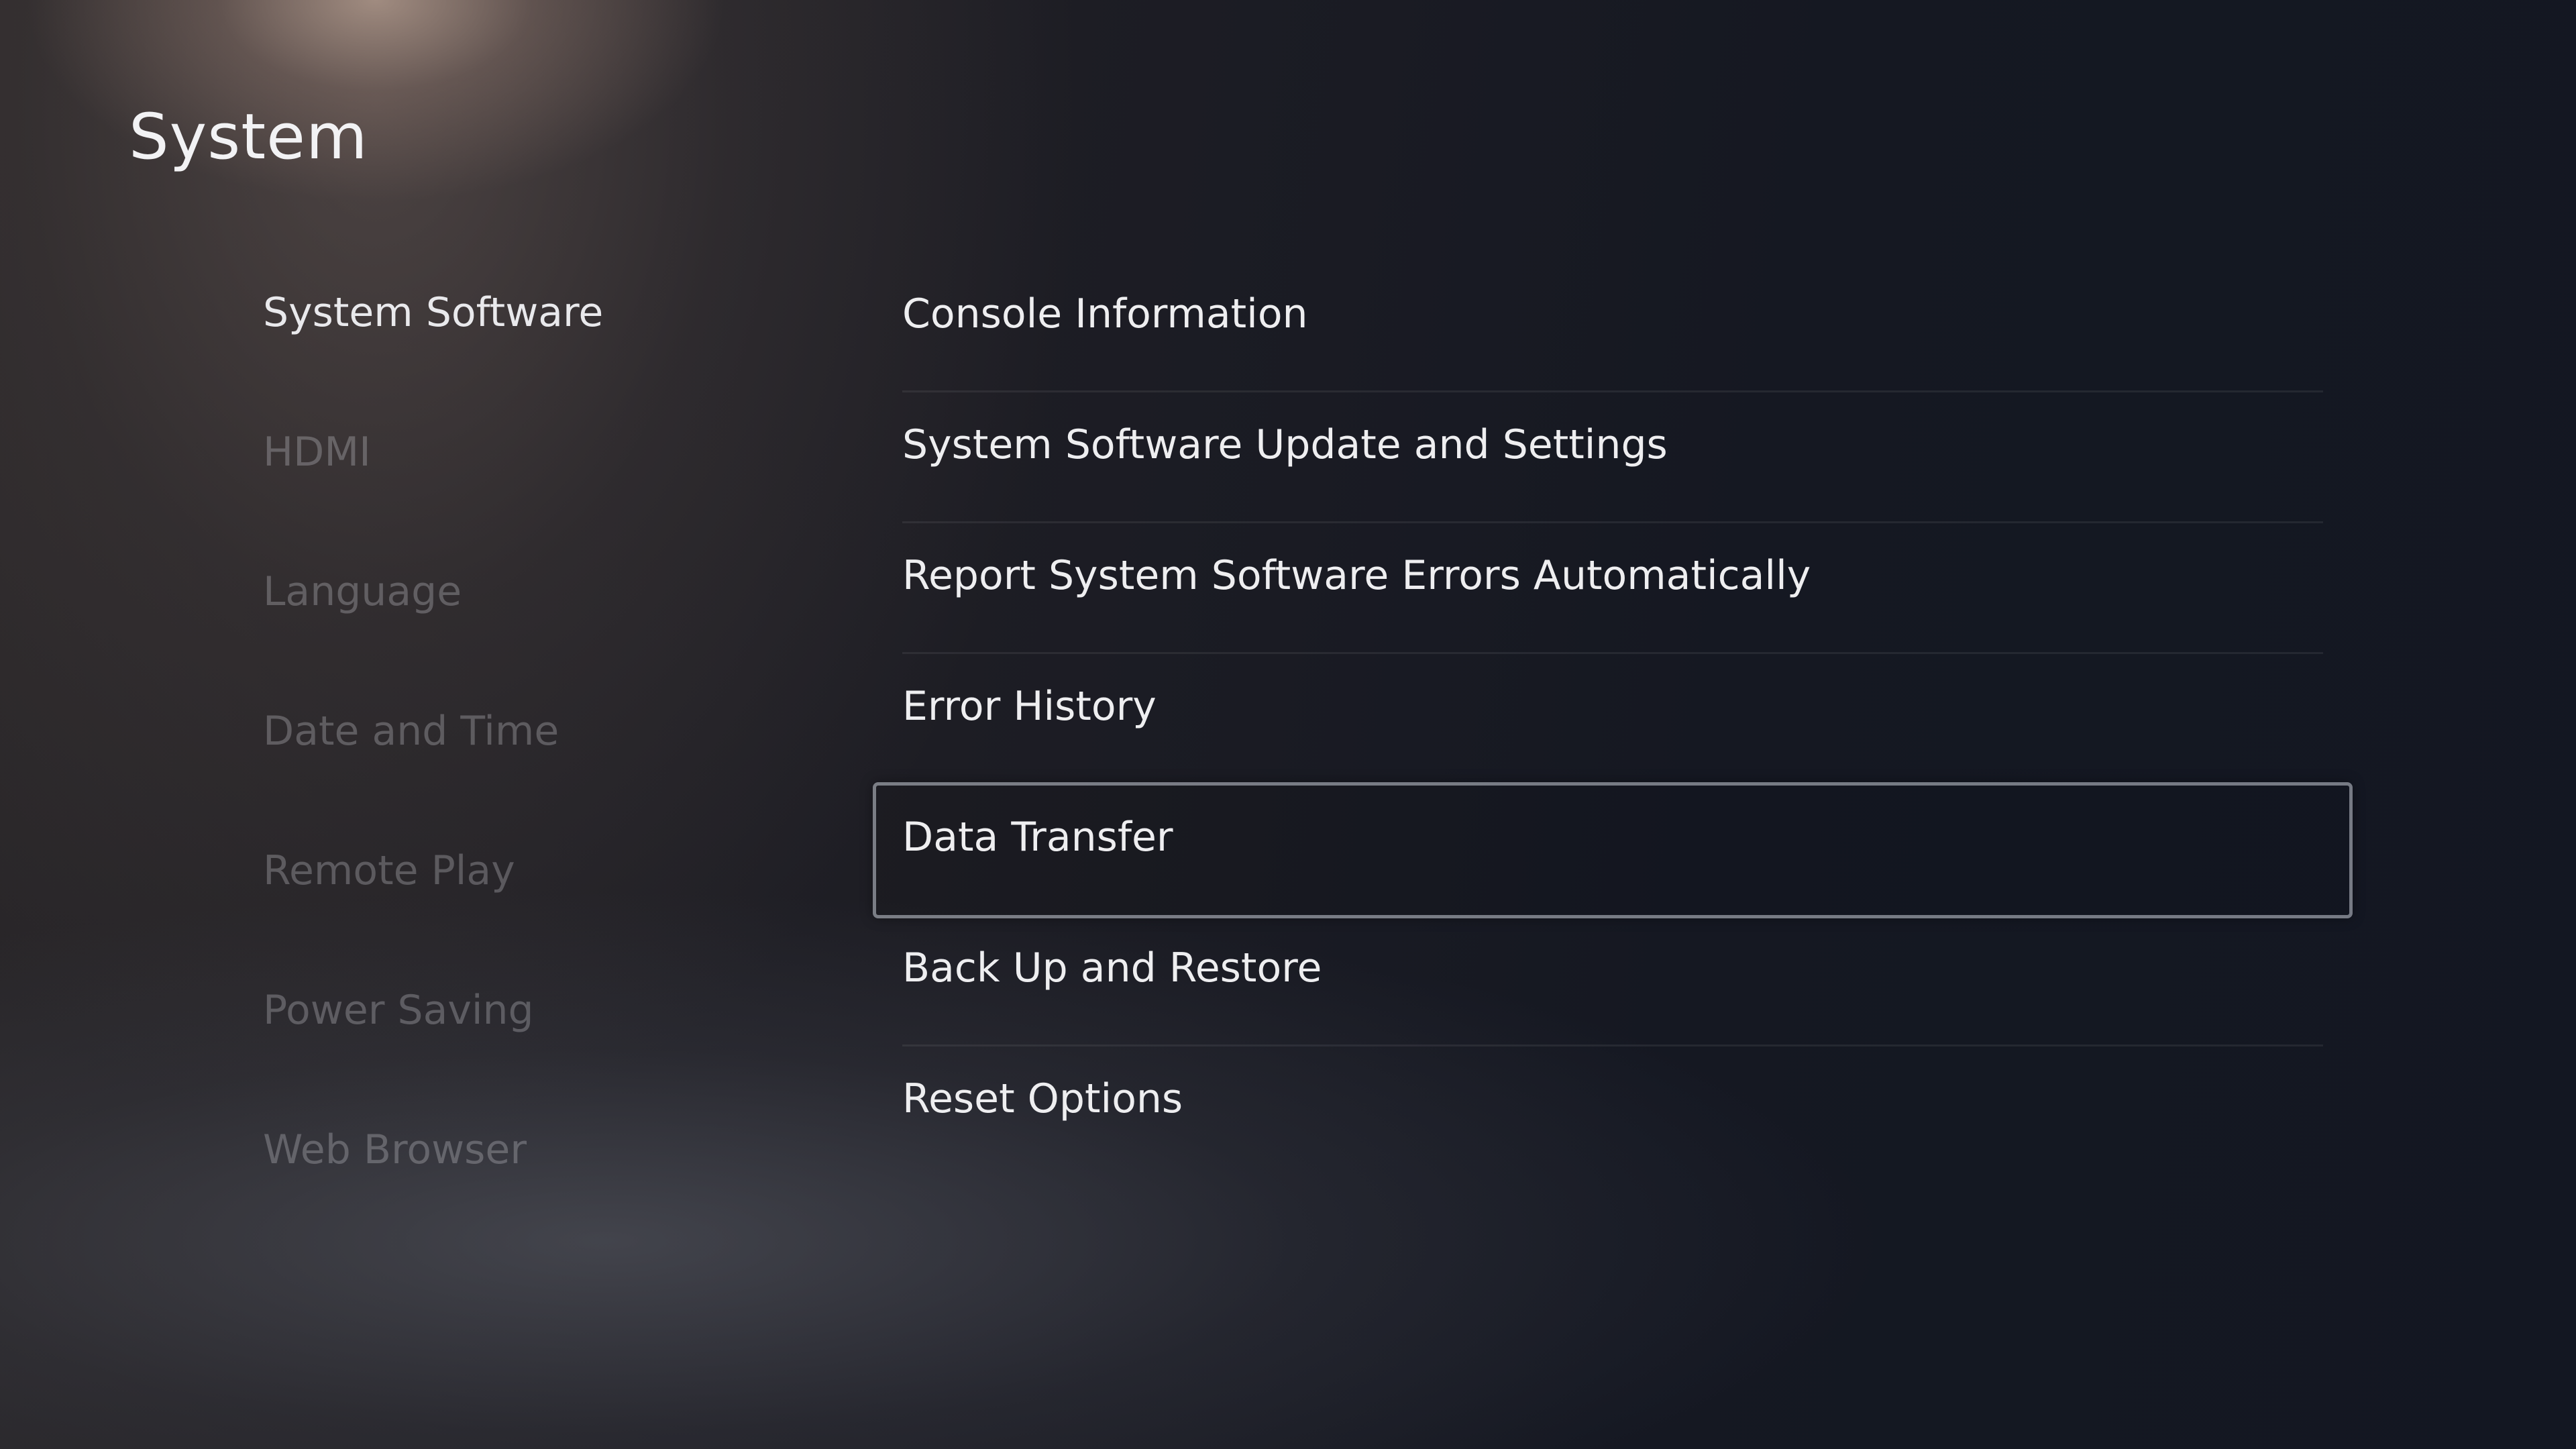 The height and width of the screenshot is (1449, 2576). What do you see at coordinates (1037, 837) in the screenshot?
I see `menu-item-label: Data Transfer` at bounding box center [1037, 837].